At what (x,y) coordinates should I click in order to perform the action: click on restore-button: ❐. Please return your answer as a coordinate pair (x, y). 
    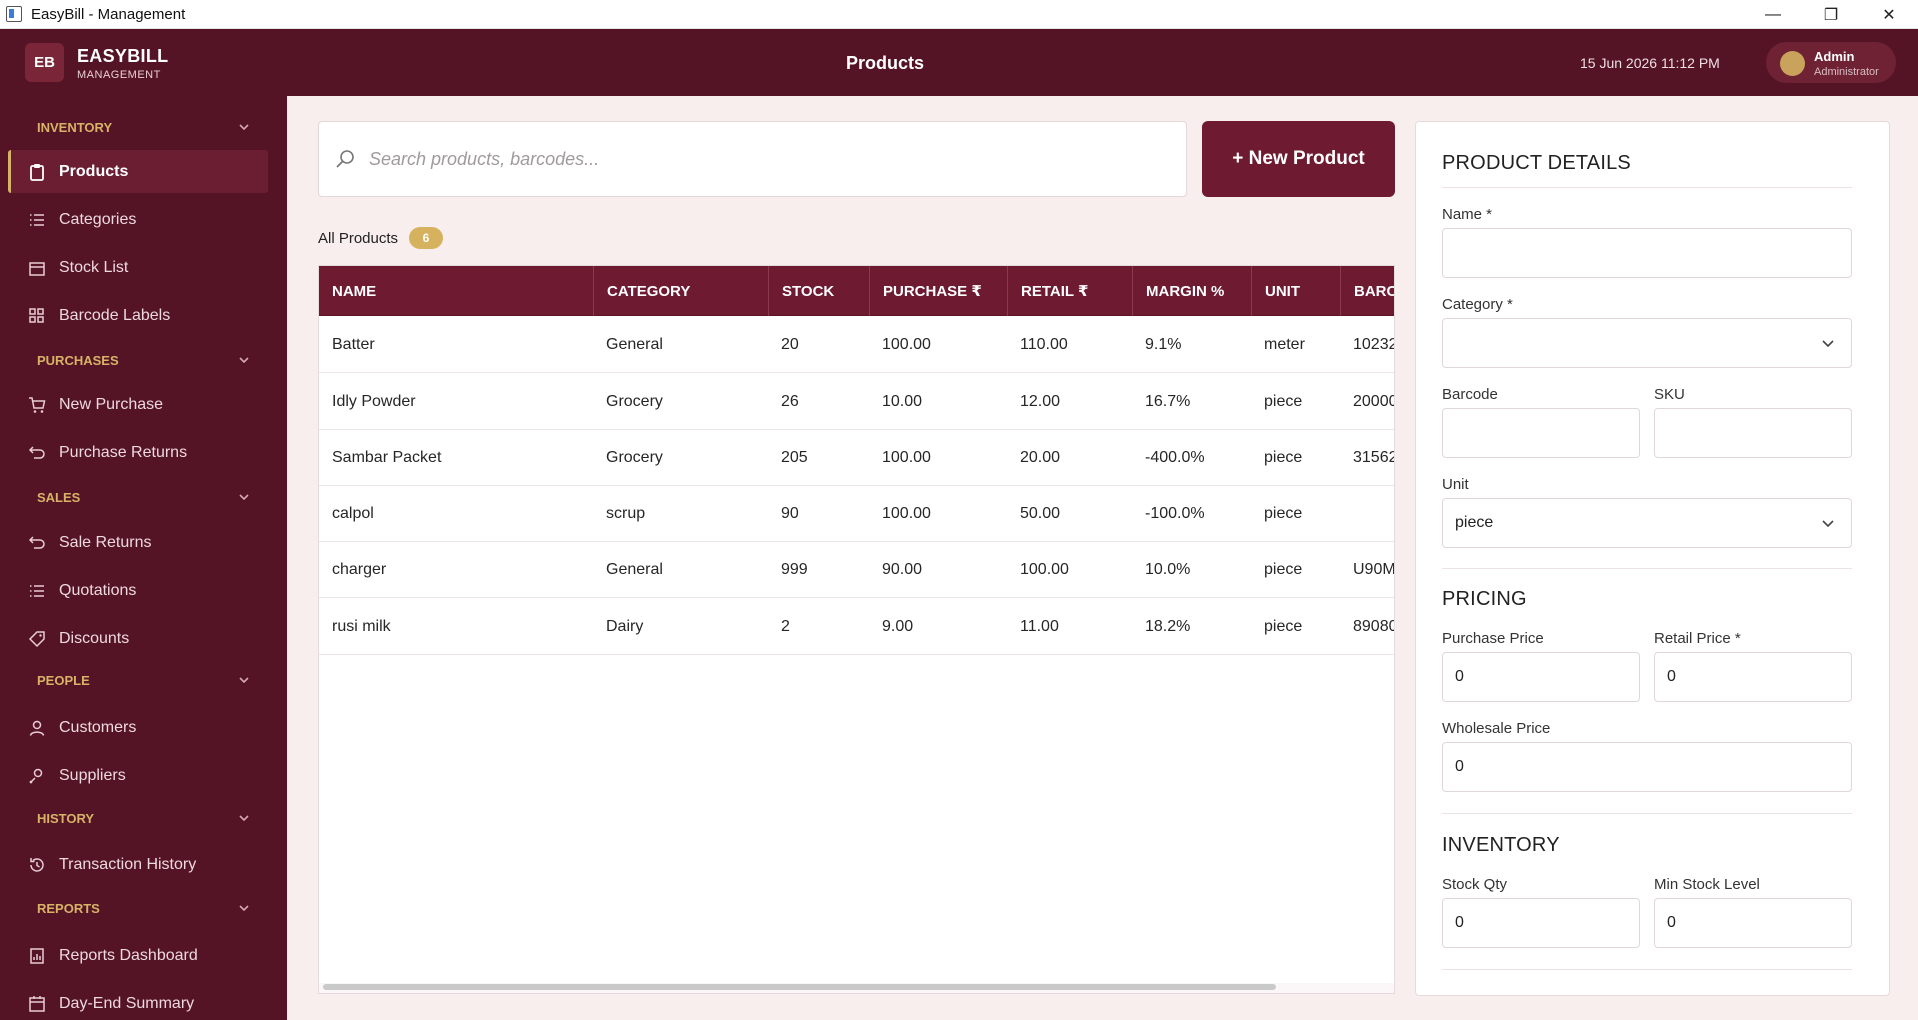
    Looking at the image, I should click on (1831, 14).